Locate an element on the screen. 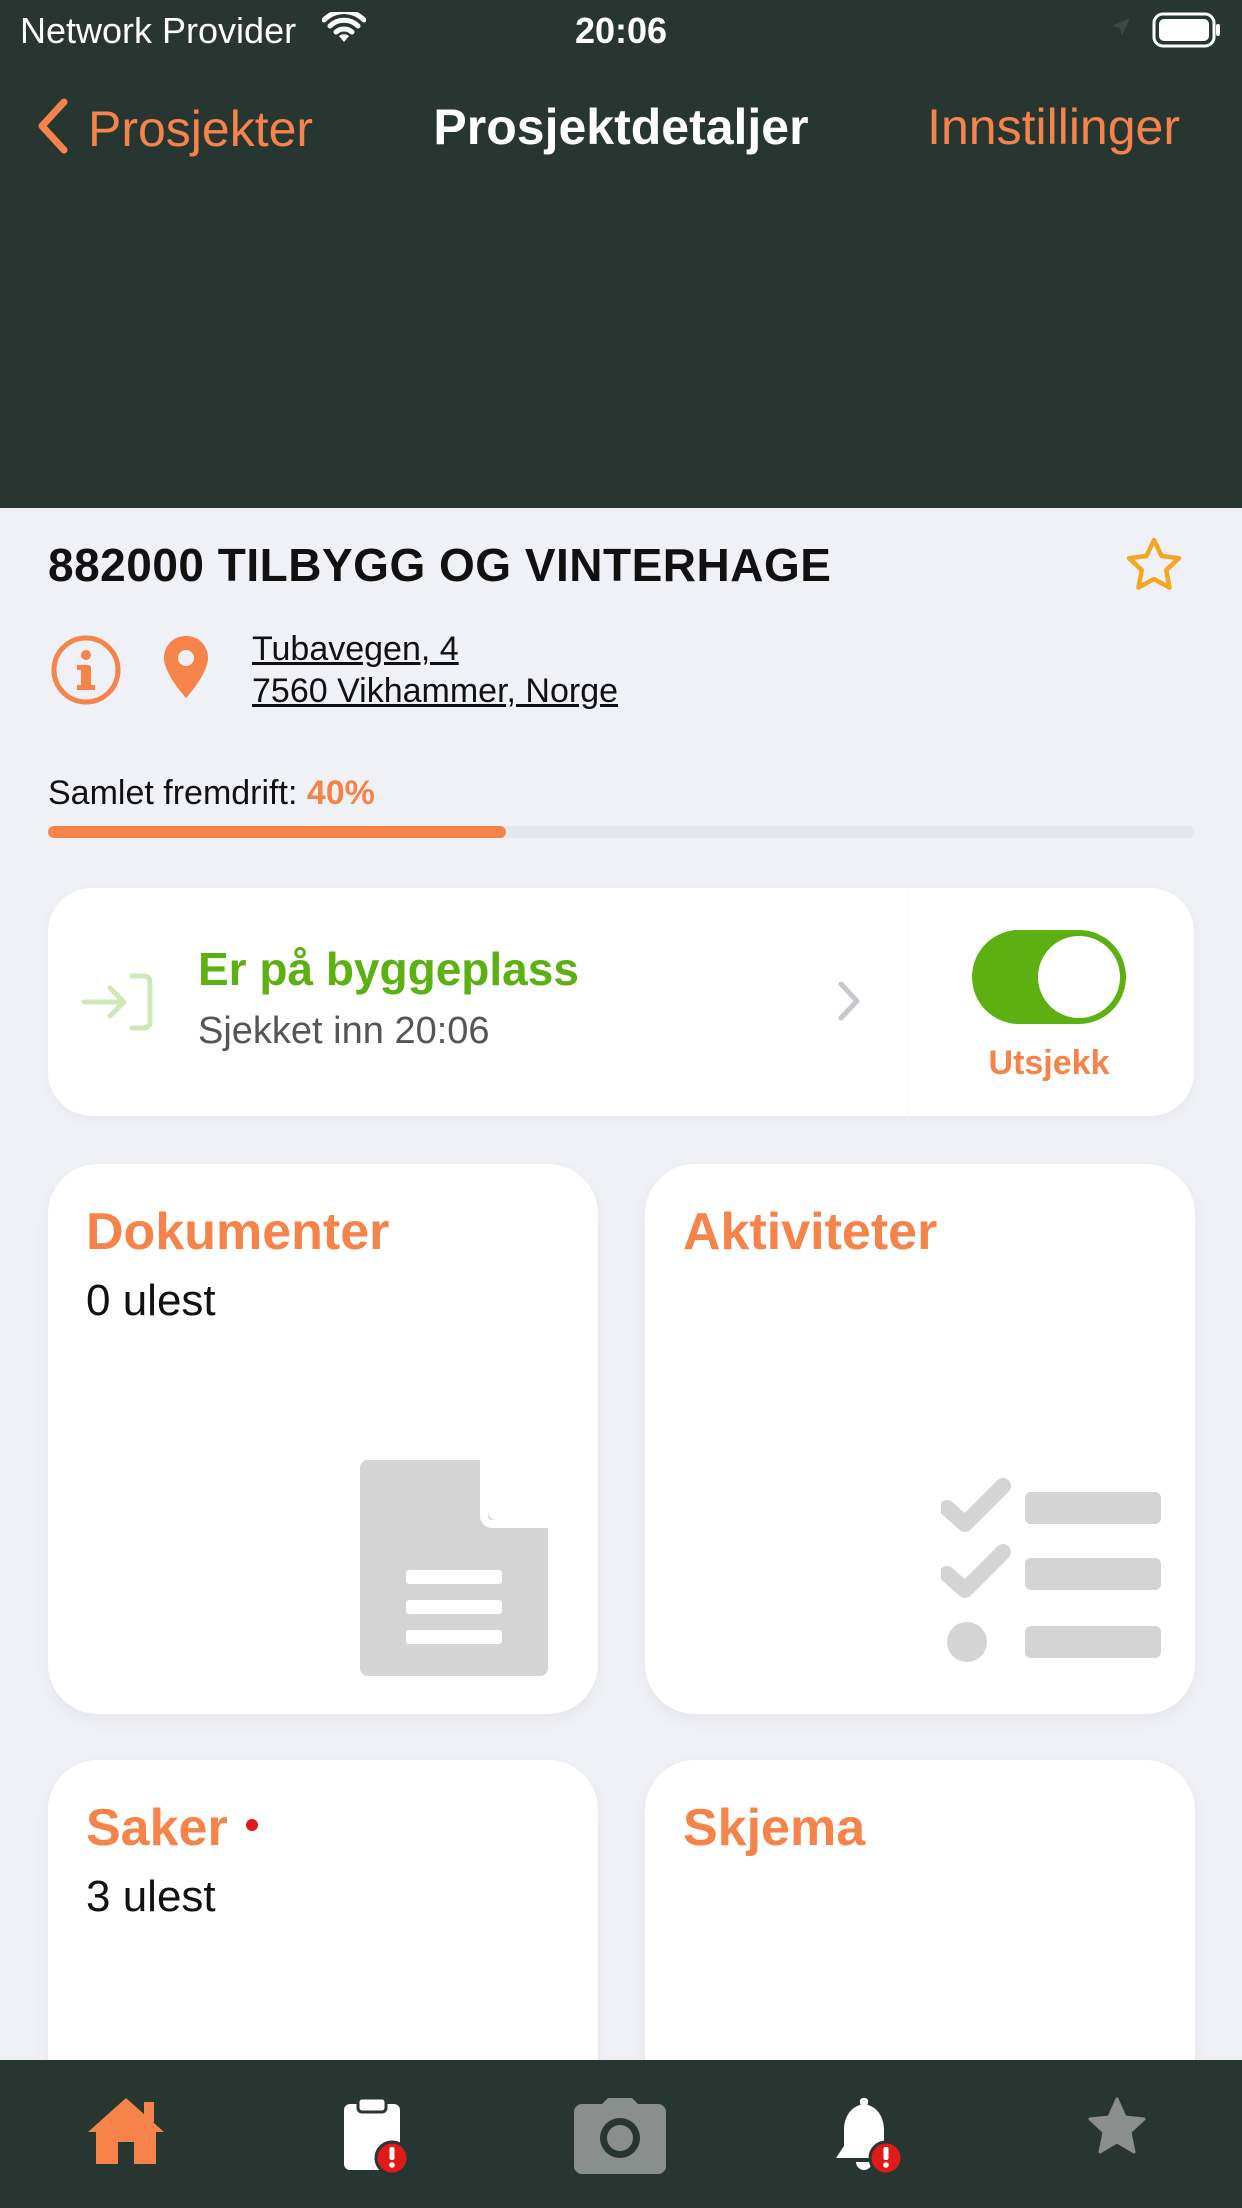 Image resolution: width=1242 pixels, height=2208 pixels. tab-notifications is located at coordinates (870, 2139).